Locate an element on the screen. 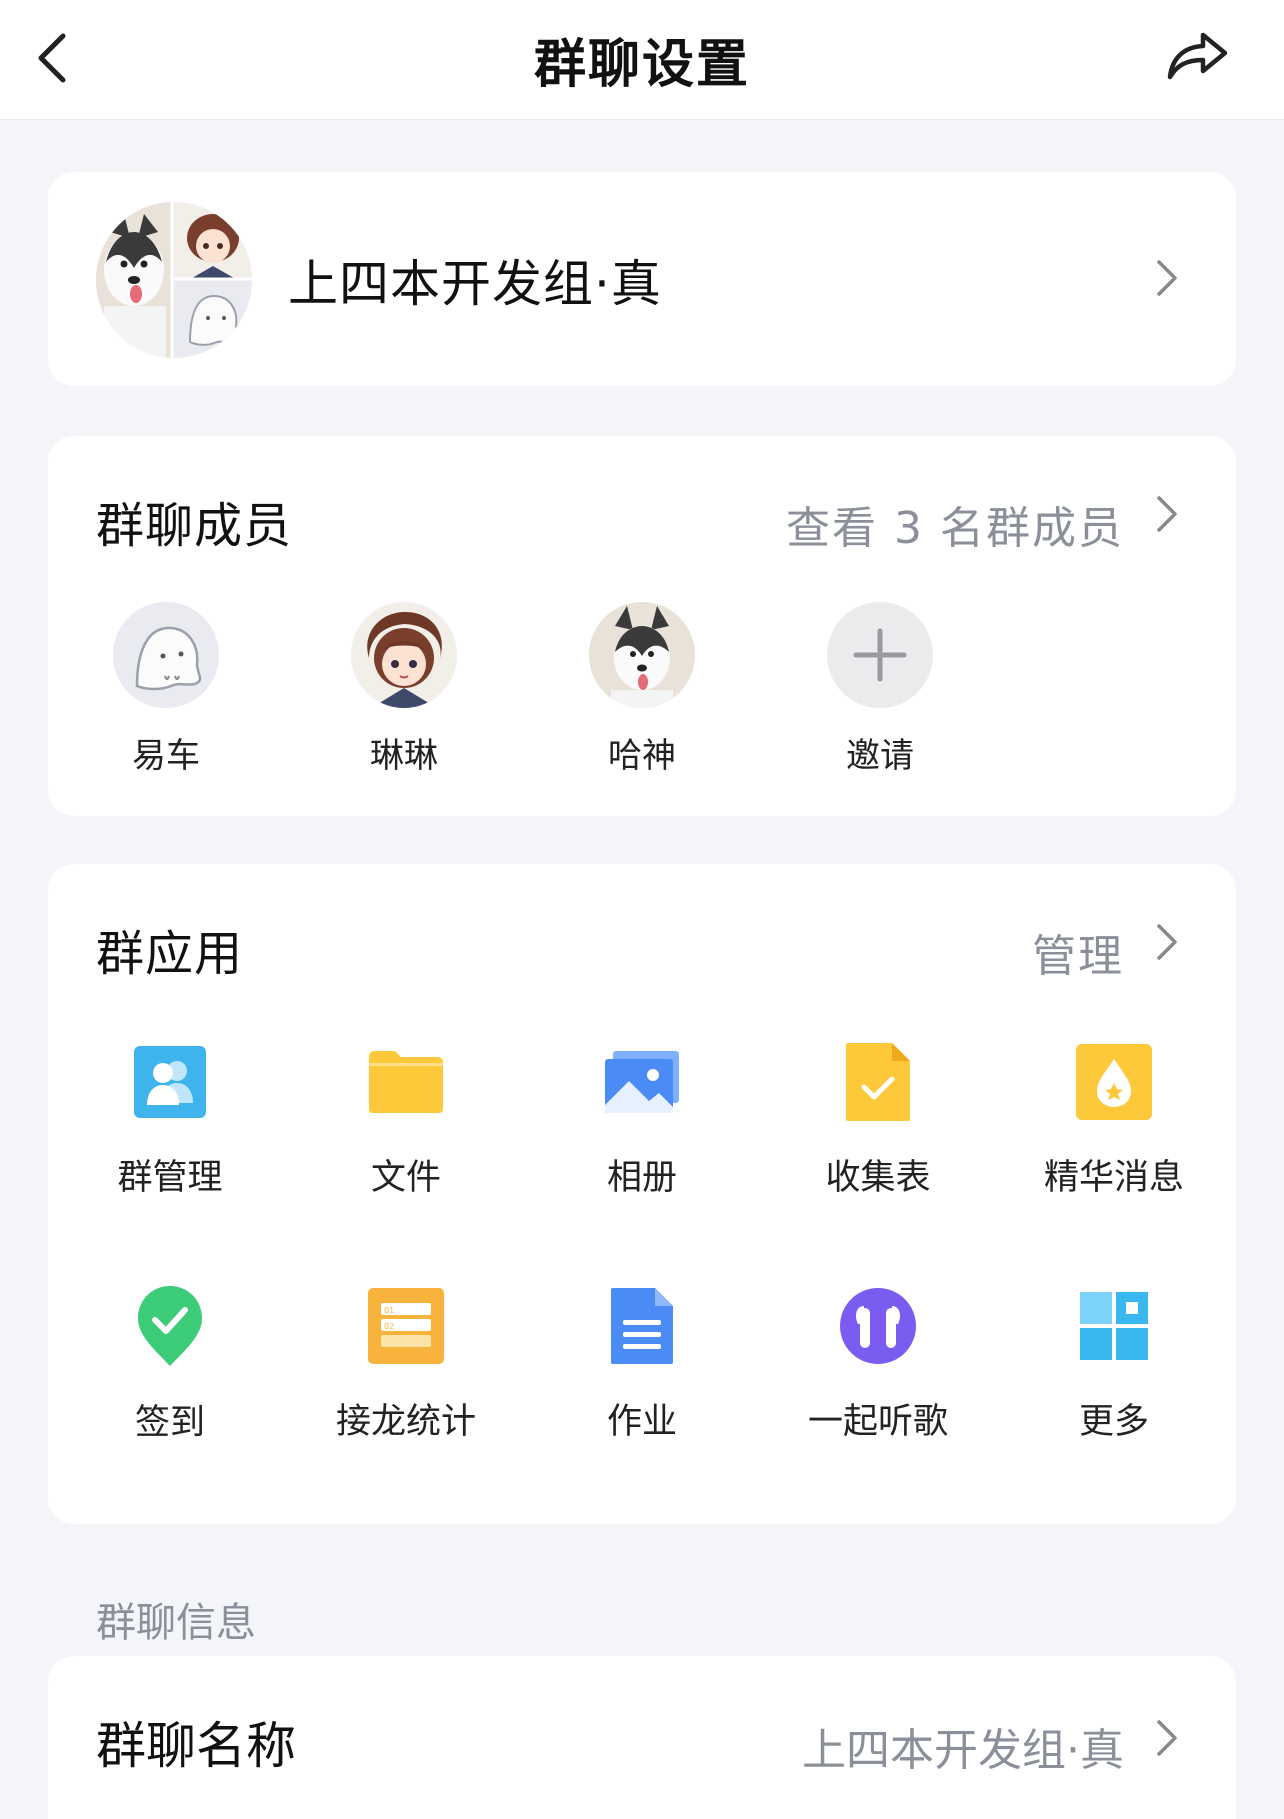 Image resolution: width=1284 pixels, height=1819 pixels. app-chain-stats: 01 02 接龙统计 is located at coordinates (406, 1364).